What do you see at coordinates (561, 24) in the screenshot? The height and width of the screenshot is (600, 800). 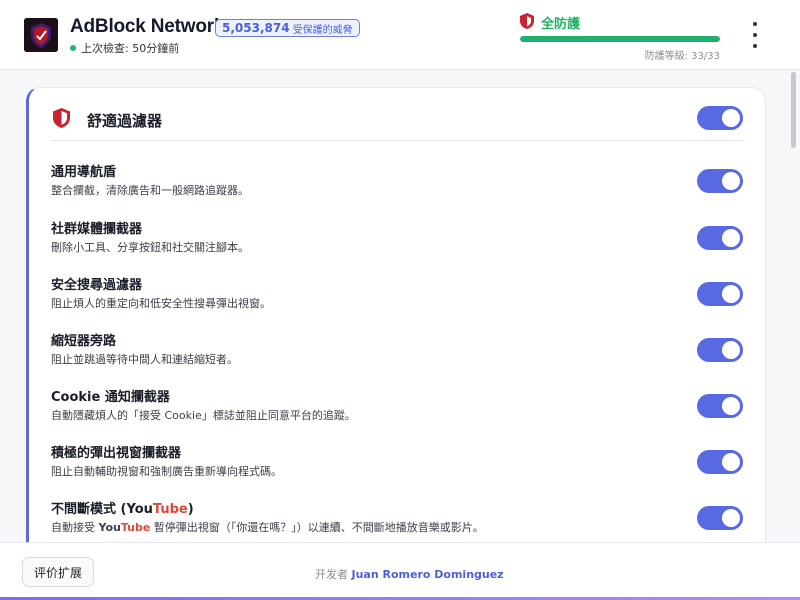 I see `protection-status: 全防護` at bounding box center [561, 24].